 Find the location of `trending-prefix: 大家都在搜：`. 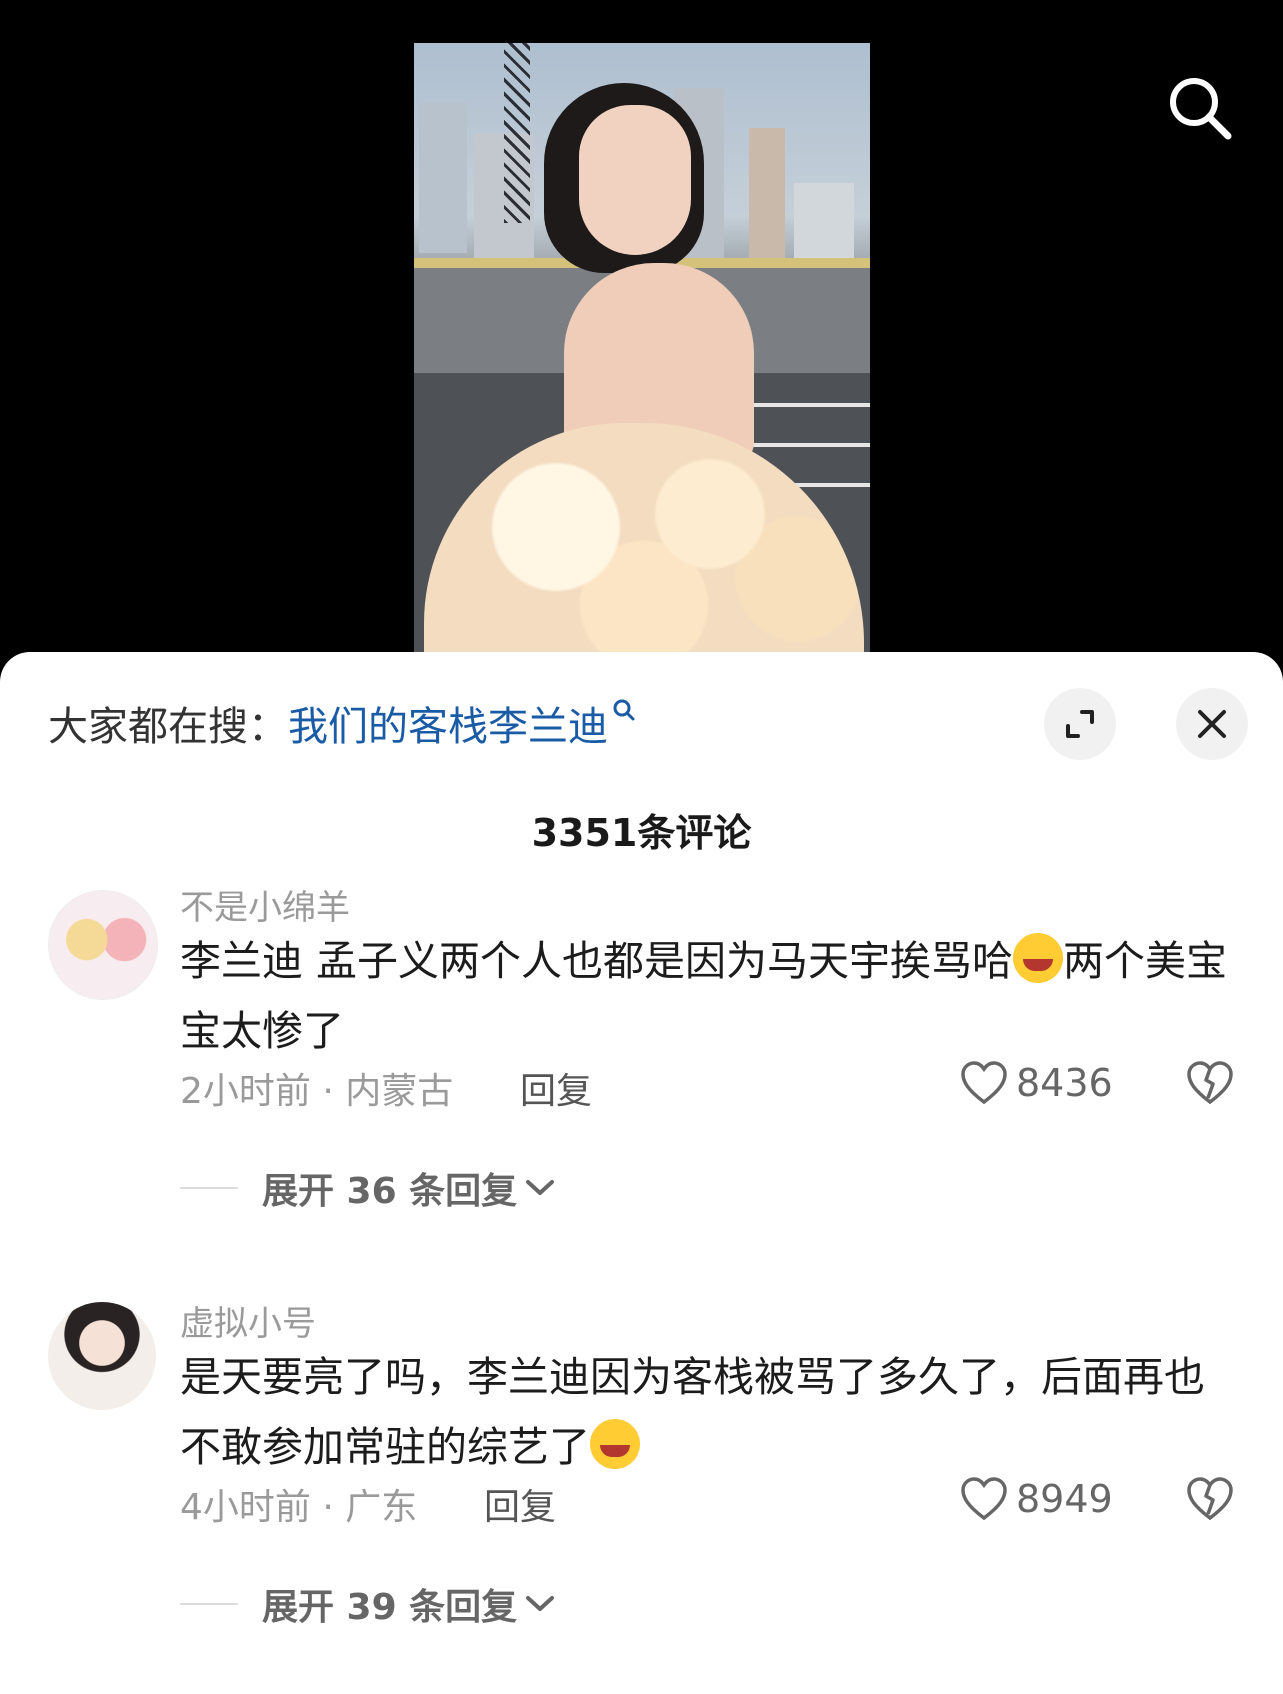

trending-prefix: 大家都在搜： is located at coordinates (168, 727).